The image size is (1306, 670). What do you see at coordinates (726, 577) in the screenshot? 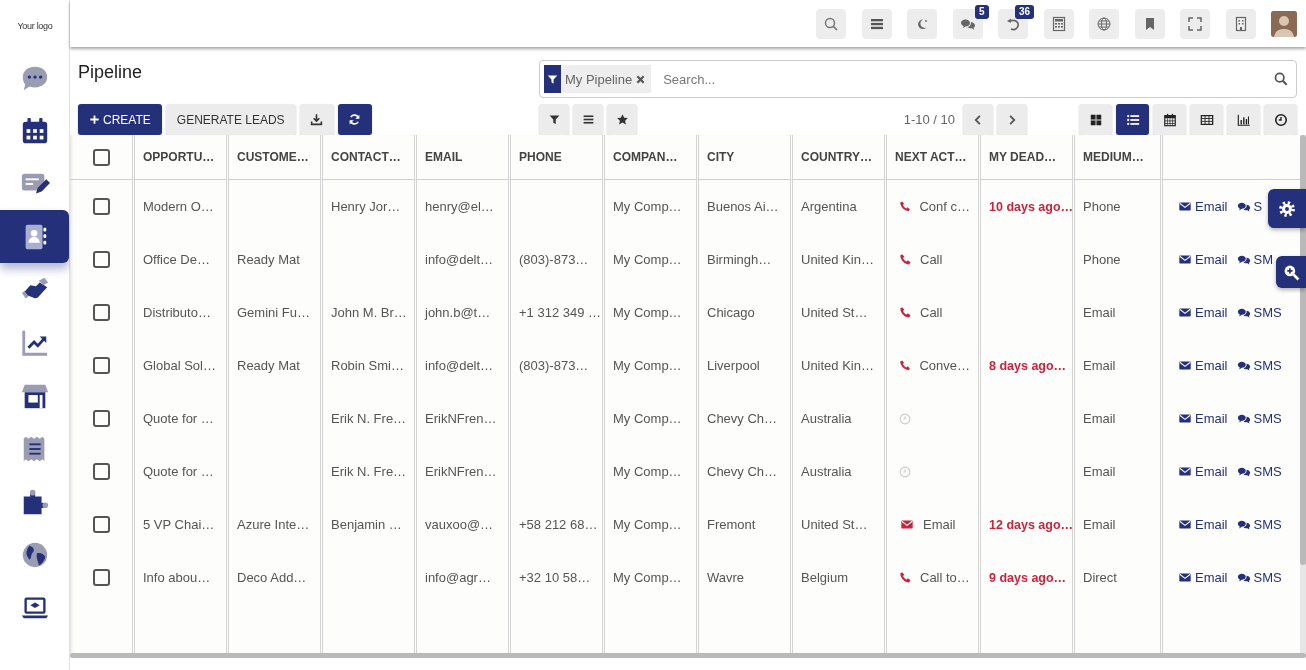
I see `table-cell: Wavre` at bounding box center [726, 577].